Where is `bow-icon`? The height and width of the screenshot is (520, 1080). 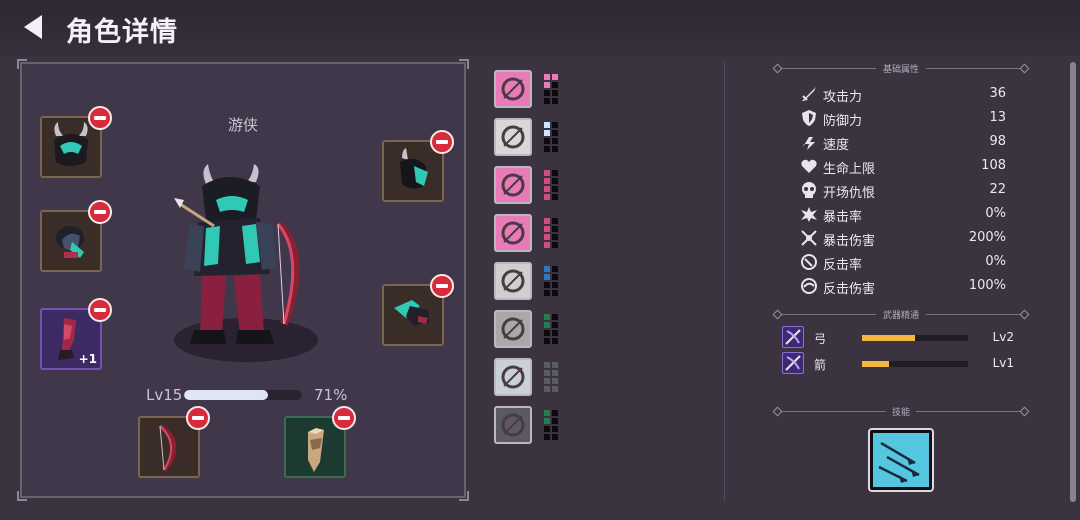
bow-icon is located at coordinates (793, 337).